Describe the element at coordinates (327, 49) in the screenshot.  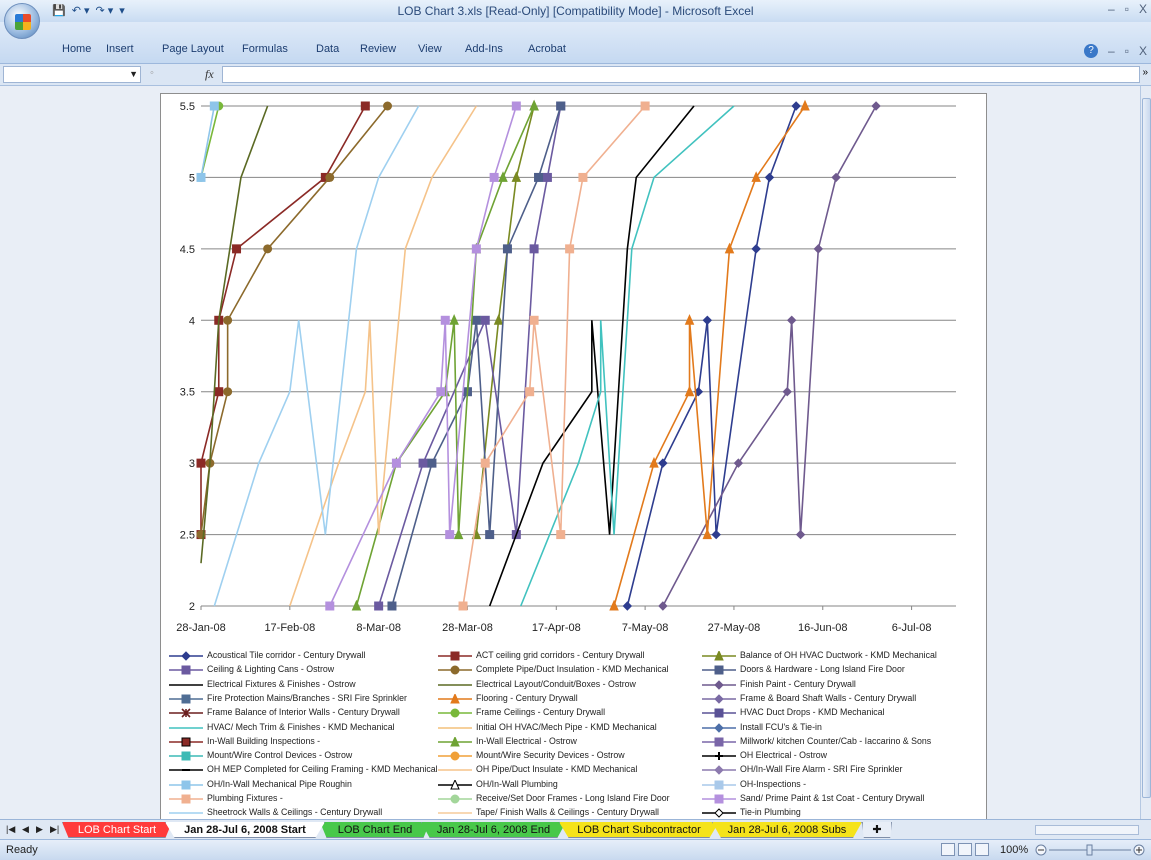
I see `tab-data: Data` at that location.